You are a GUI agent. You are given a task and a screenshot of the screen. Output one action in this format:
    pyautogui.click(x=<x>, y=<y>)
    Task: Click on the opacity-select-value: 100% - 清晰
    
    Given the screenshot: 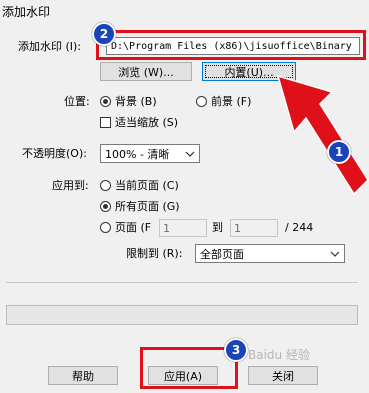 What is the action you would take?
    pyautogui.click(x=137, y=154)
    